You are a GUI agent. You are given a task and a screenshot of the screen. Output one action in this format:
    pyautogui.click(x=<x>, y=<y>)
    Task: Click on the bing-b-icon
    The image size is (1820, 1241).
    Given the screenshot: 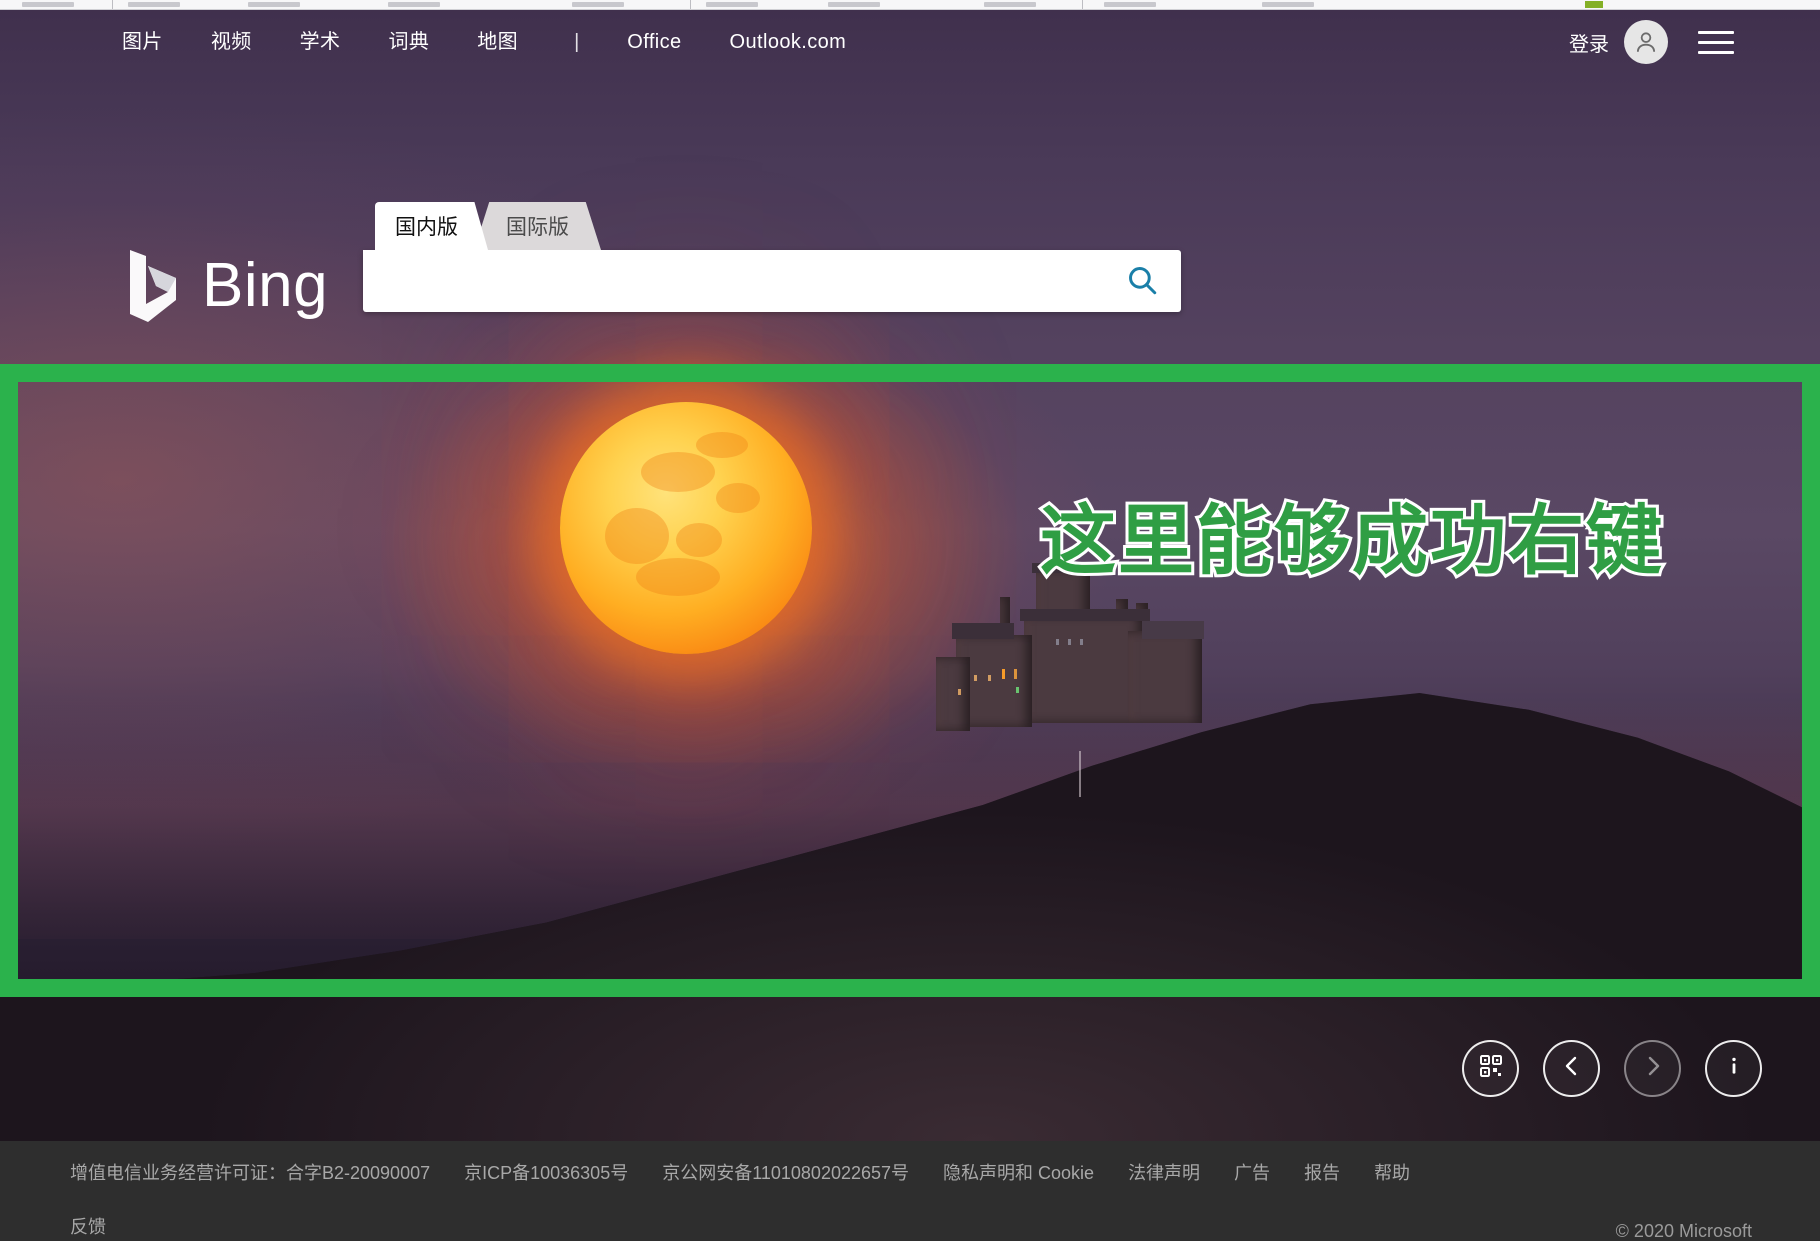 What is the action you would take?
    pyautogui.click(x=156, y=286)
    